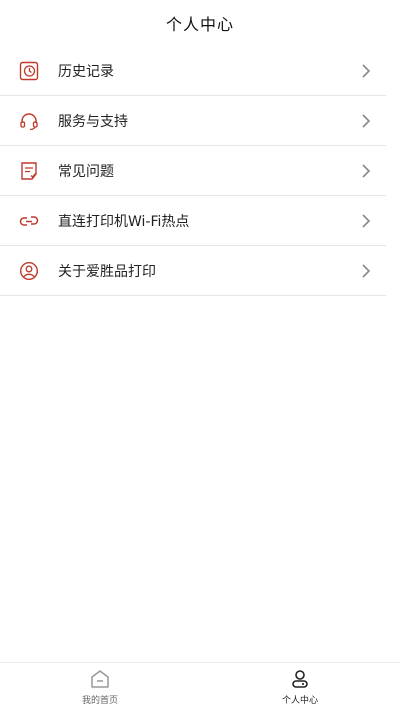  Describe the element at coordinates (29, 71) in the screenshot. I see `history-icon` at that location.